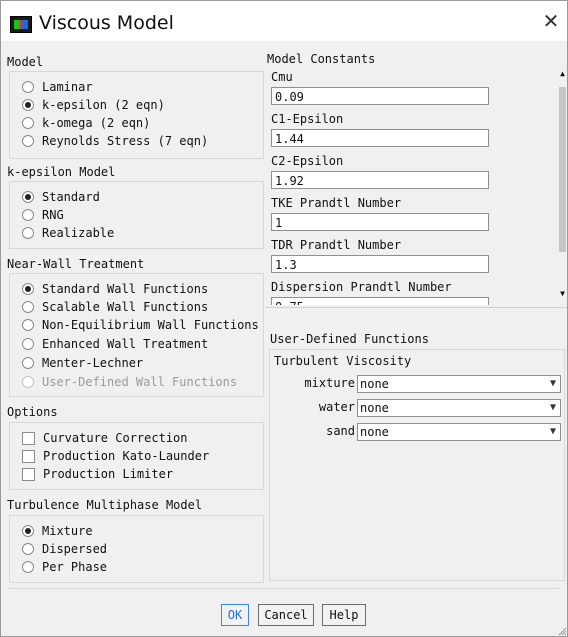  I want to click on ok-button: OK, so click(235, 615).